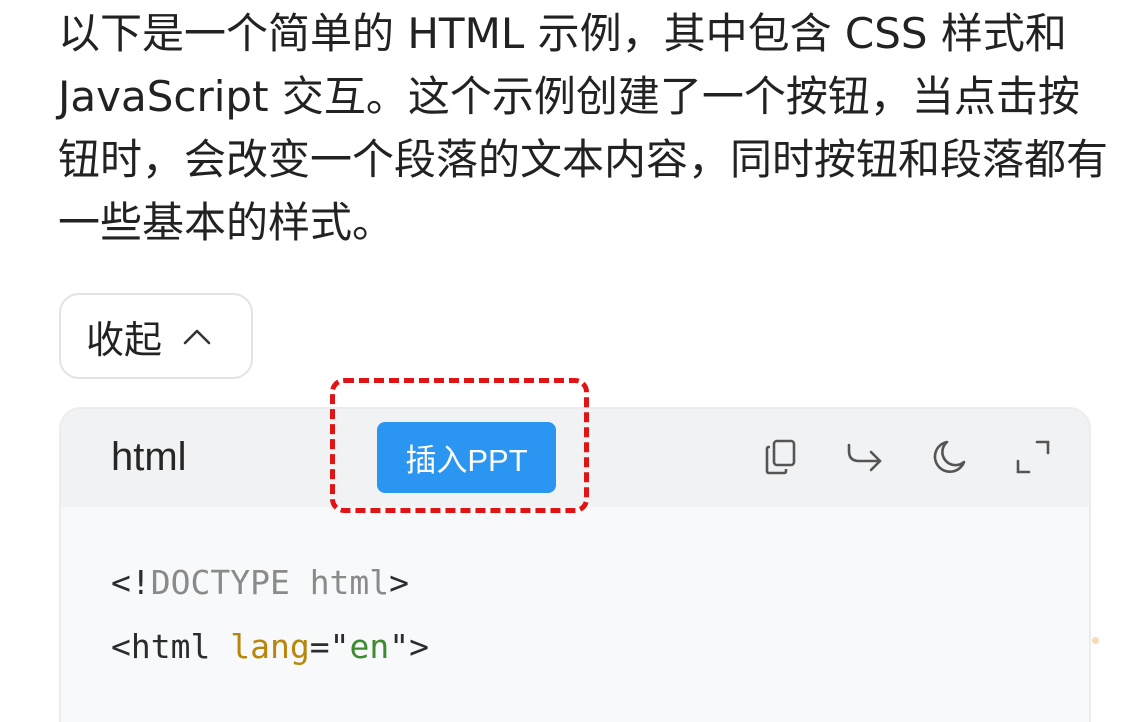 Image resolution: width=1138 pixels, height=722 pixels. I want to click on code-line: <html lang="en">, so click(270, 647).